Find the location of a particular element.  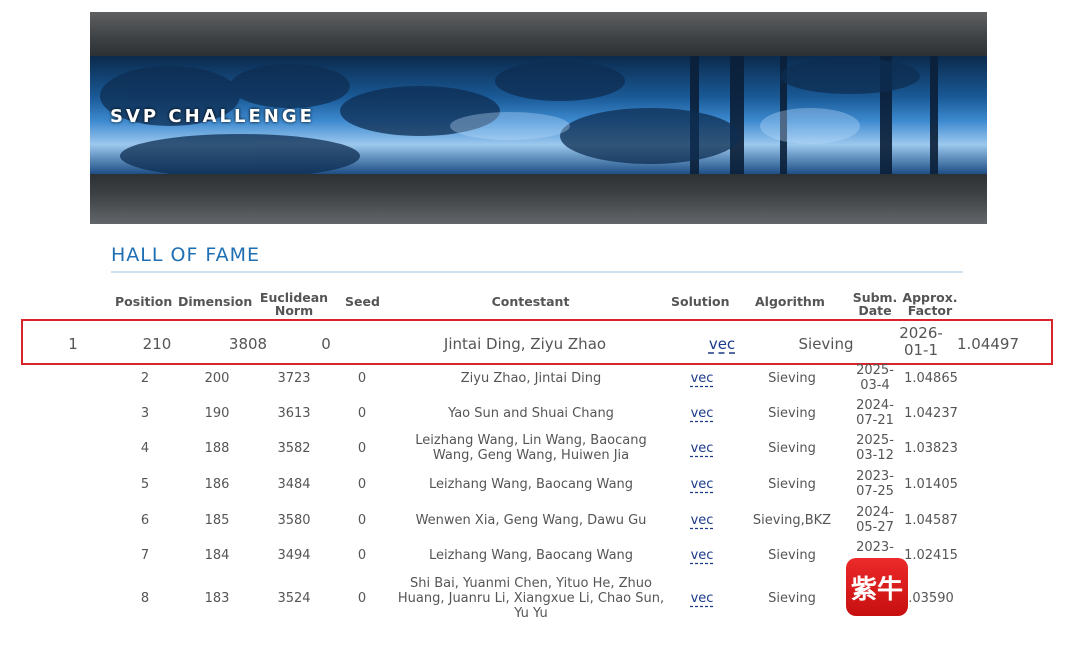

banner-title: SVP CHALLENGE is located at coordinates (212, 116).